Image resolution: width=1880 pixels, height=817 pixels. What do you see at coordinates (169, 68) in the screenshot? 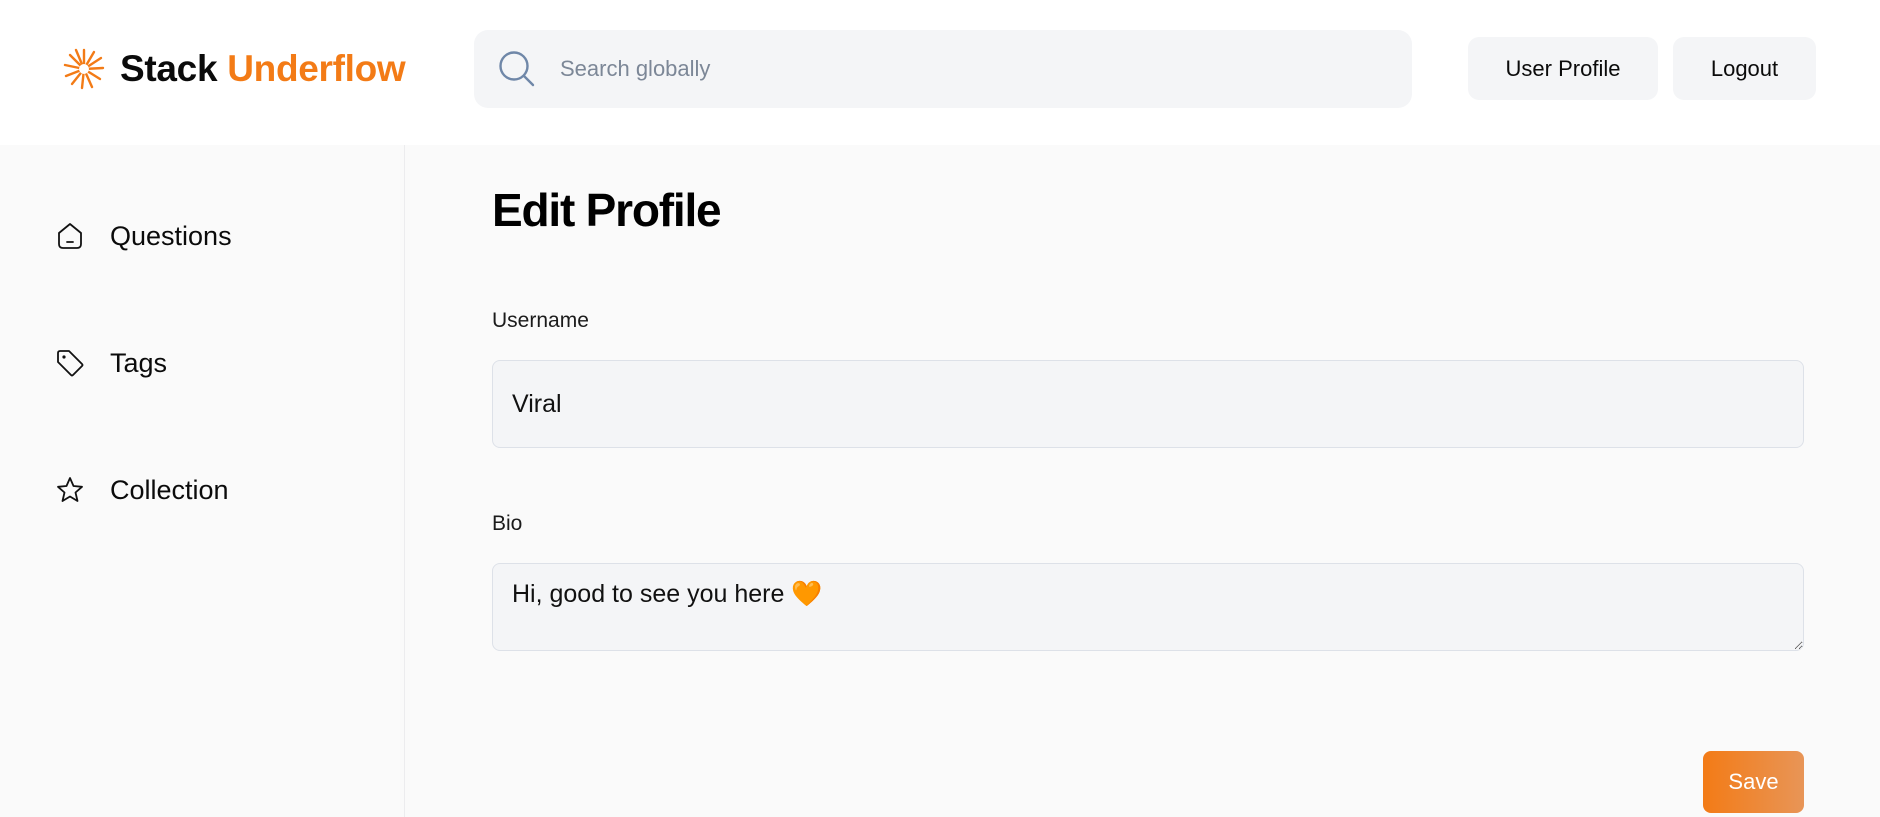
I see `brand-name-part1: Stack` at bounding box center [169, 68].